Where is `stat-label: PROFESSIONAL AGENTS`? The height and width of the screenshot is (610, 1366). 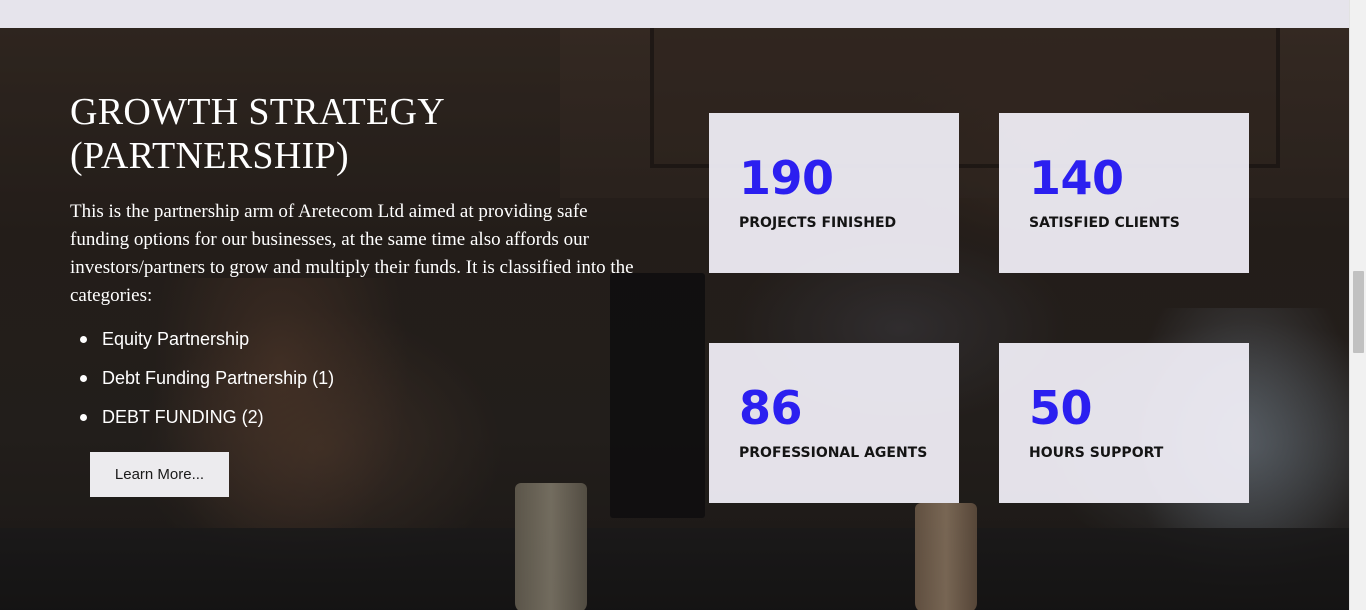 stat-label: PROFESSIONAL AGENTS is located at coordinates (833, 453).